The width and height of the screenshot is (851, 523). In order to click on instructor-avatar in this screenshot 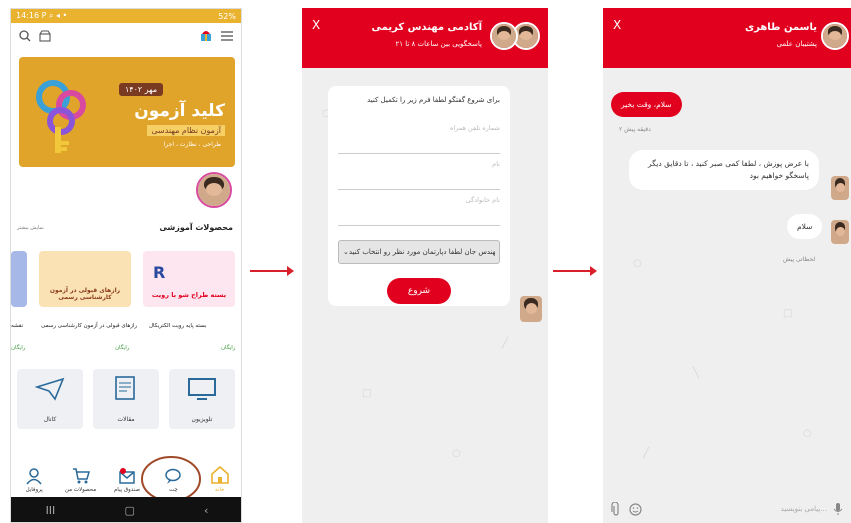, I will do `click(214, 190)`.